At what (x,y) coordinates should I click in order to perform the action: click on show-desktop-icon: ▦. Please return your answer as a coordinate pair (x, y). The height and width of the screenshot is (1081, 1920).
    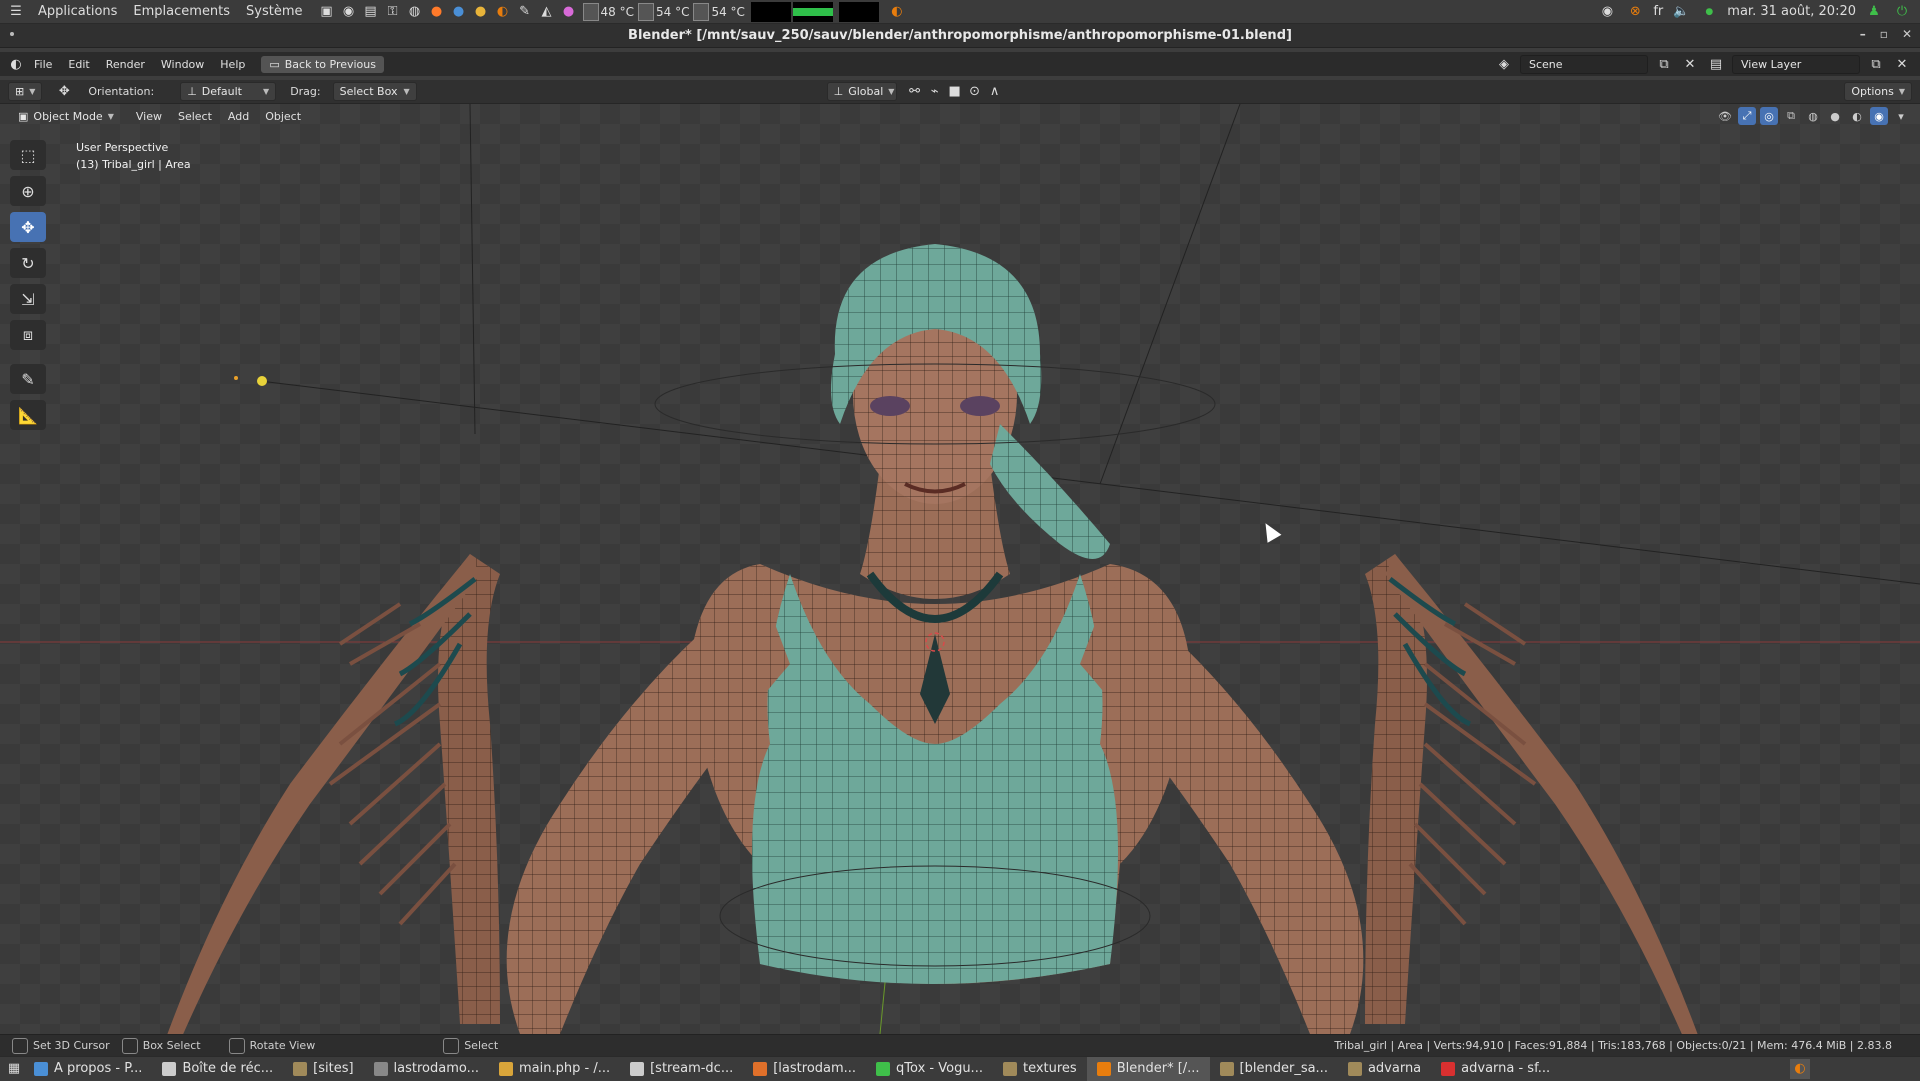
    Looking at the image, I should click on (14, 1069).